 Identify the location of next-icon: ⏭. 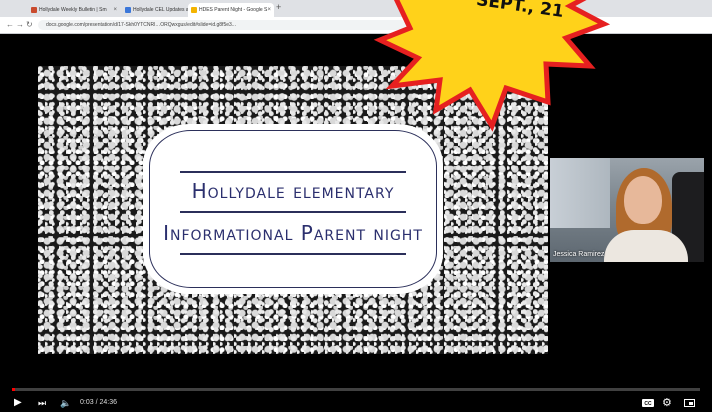
(42, 403).